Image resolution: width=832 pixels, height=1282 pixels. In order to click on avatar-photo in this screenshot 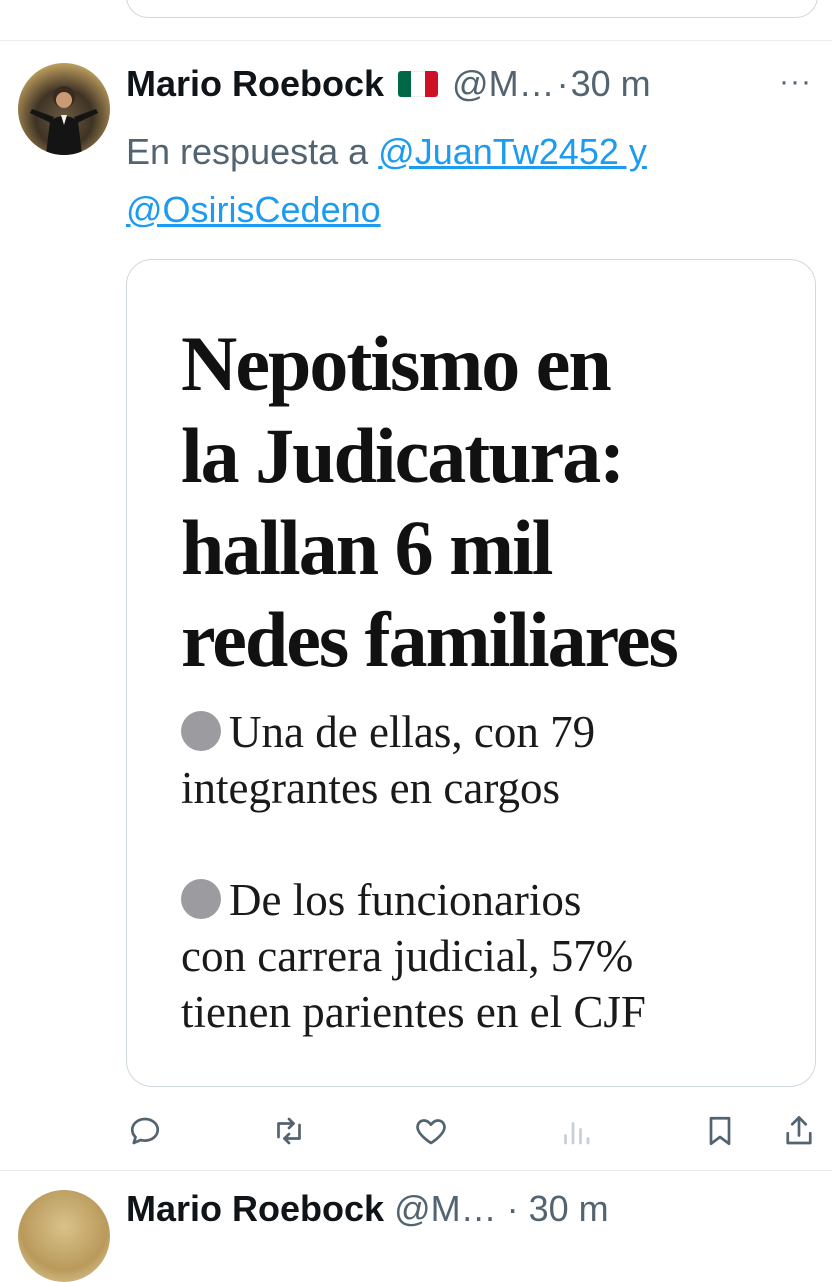, I will do `click(64, 120)`.